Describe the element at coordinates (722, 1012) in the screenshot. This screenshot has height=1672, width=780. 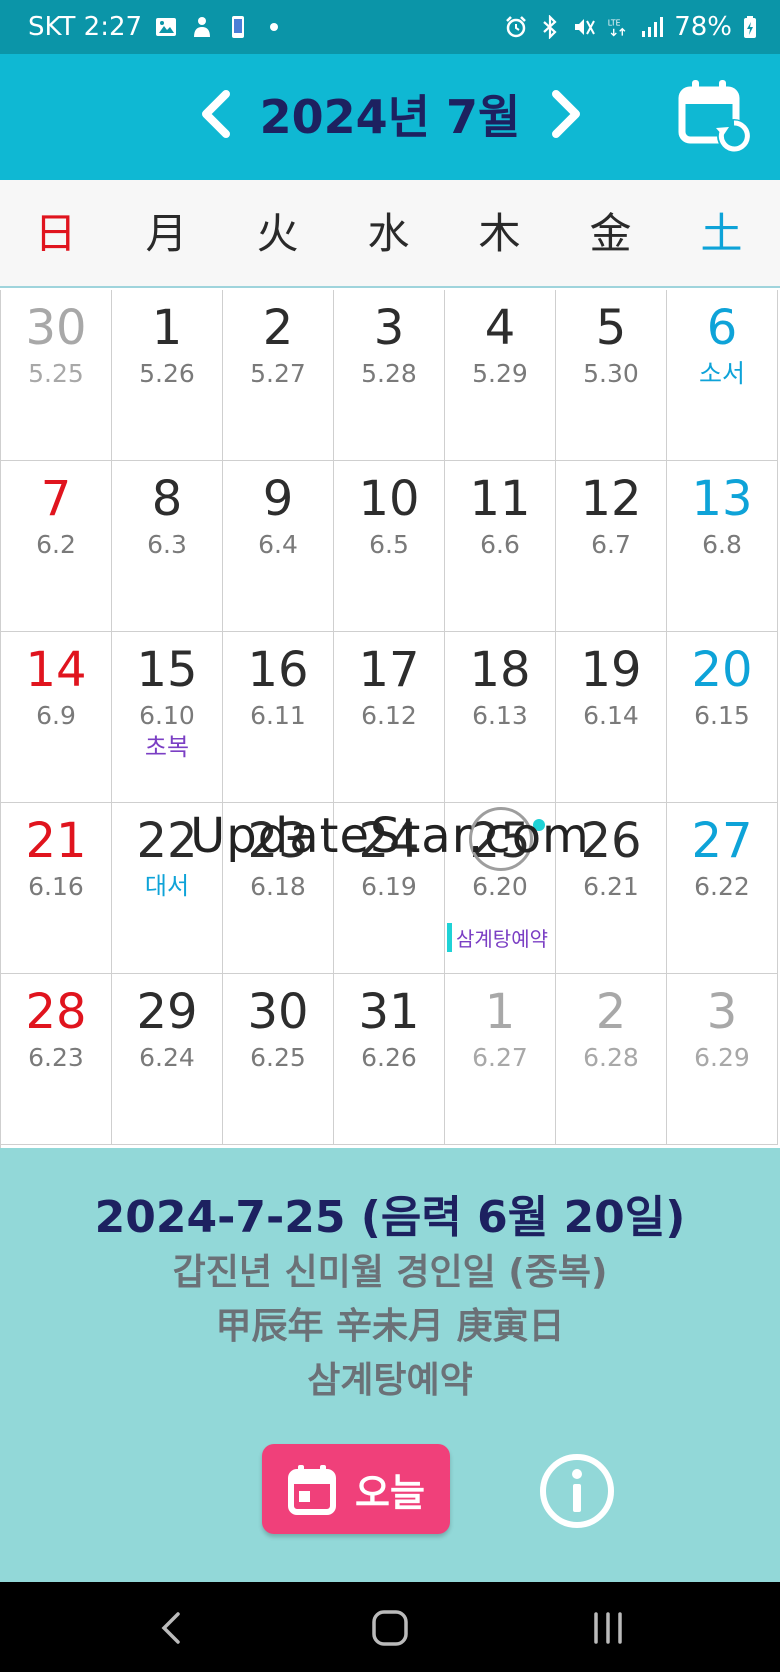
I see `day-number: 3` at that location.